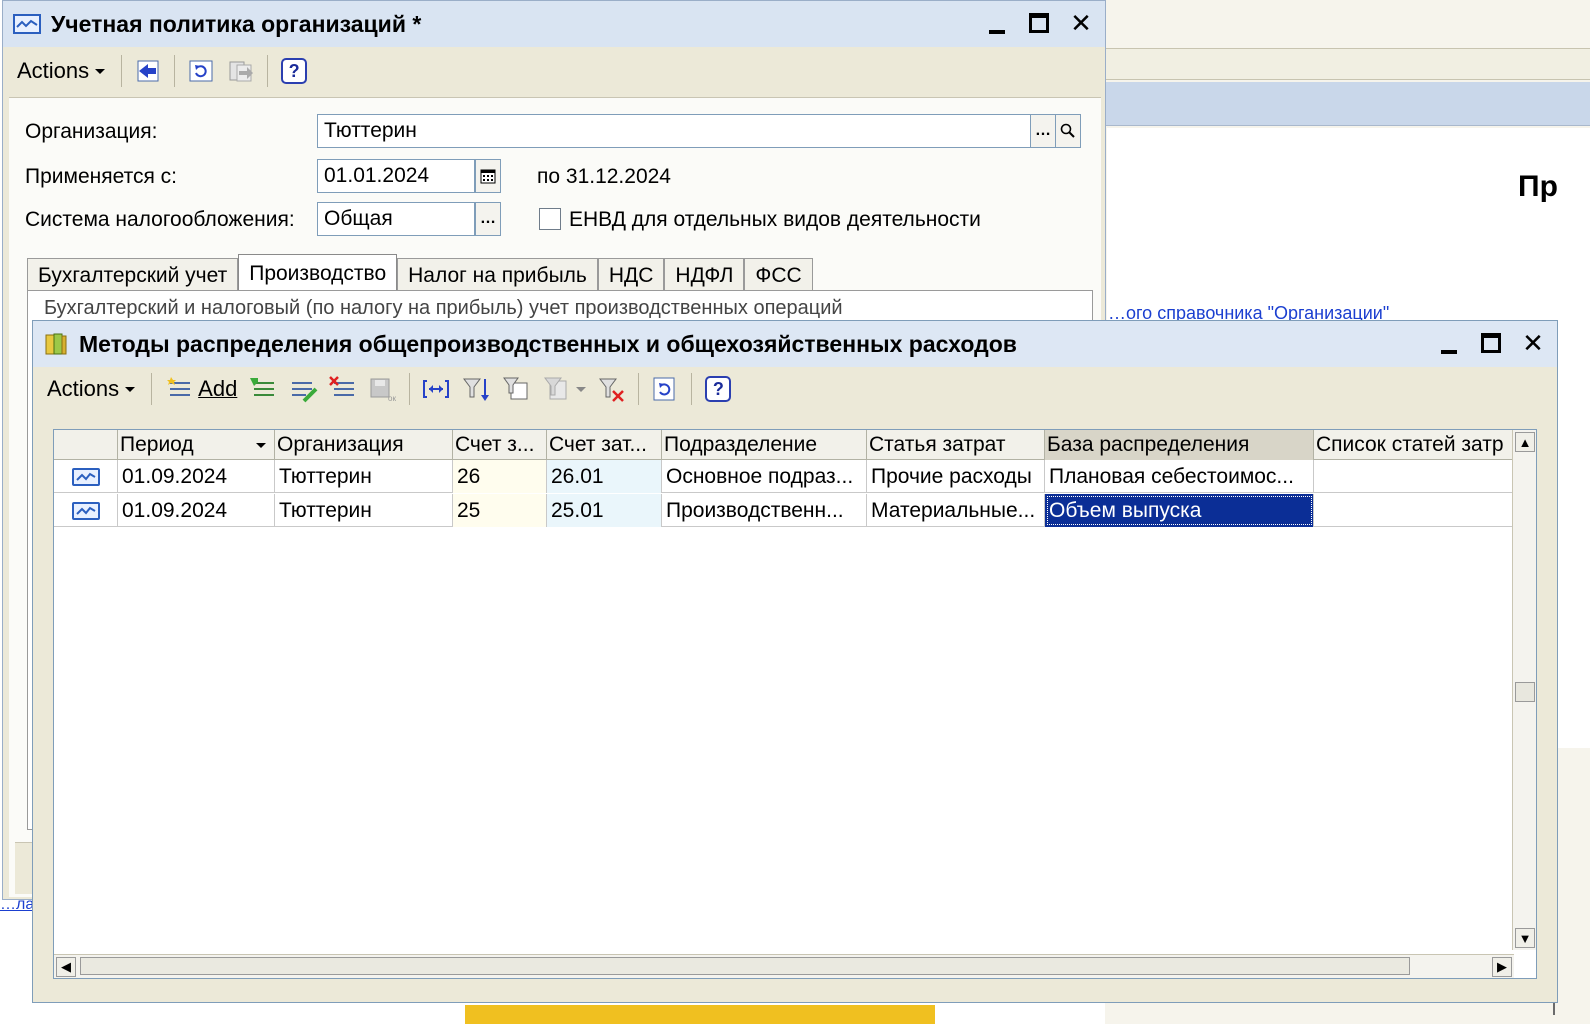 The image size is (1590, 1024). I want to click on clear-filter-icon, so click(612, 390).